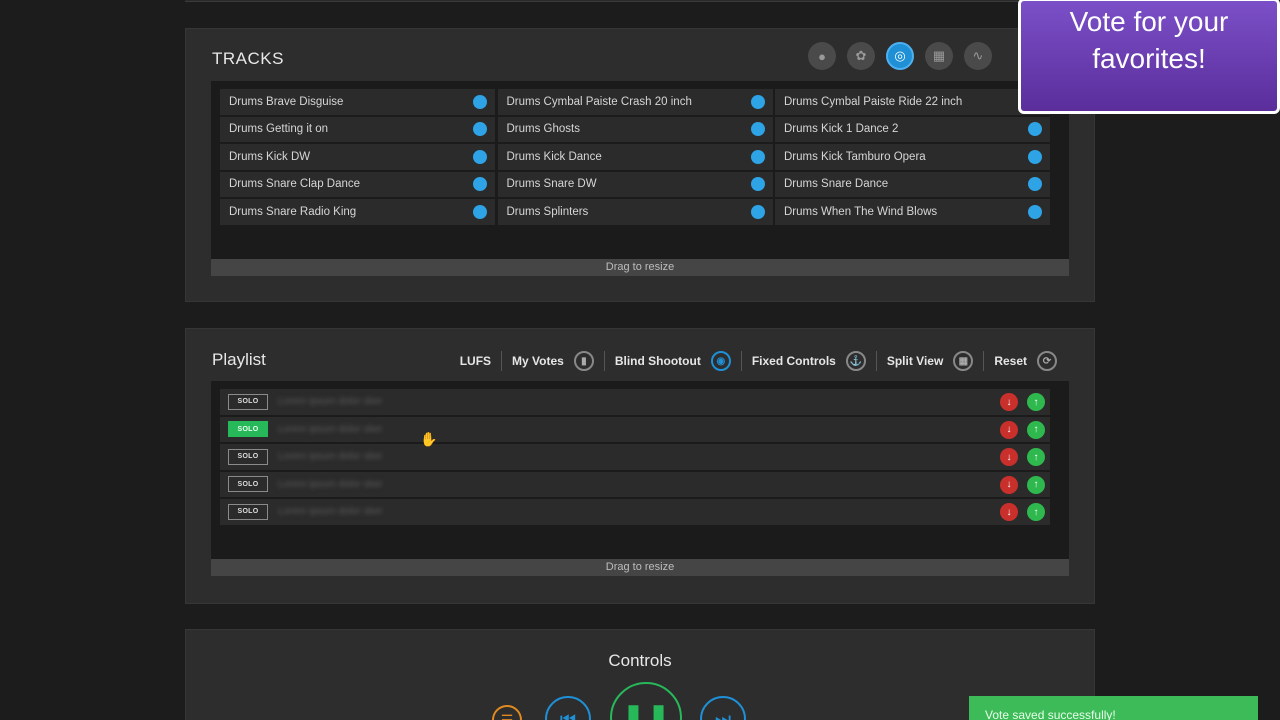  I want to click on waveform-icon: ∿, so click(978, 56).